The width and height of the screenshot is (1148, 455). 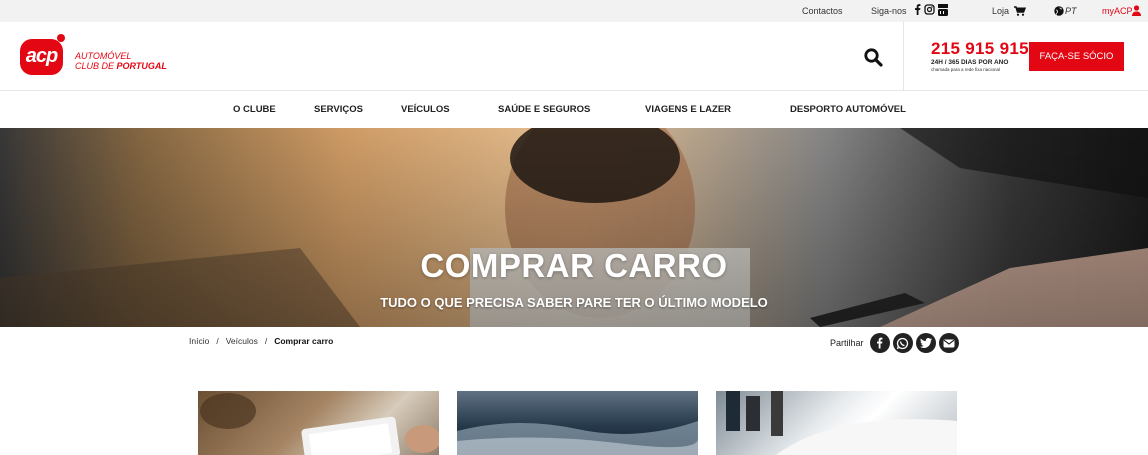 I want to click on breadcrumb-current: Comprar carro, so click(x=304, y=341).